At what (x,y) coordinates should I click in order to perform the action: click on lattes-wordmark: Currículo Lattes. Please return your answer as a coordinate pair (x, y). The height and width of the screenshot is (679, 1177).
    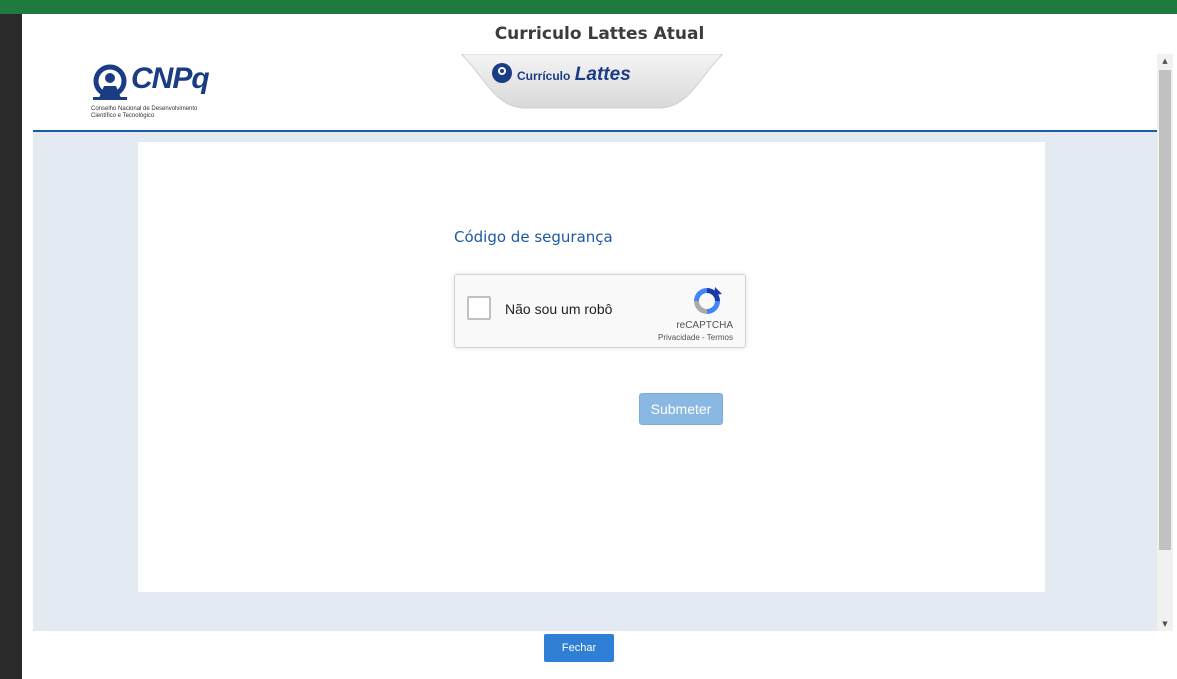
    Looking at the image, I should click on (574, 75).